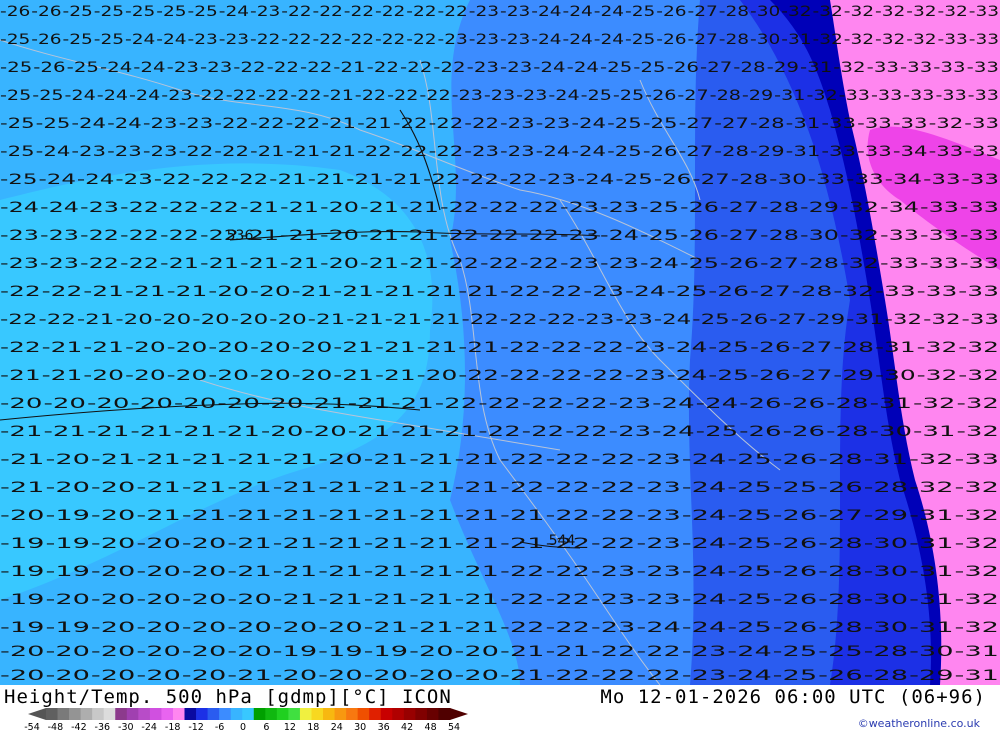 This screenshot has width=1000, height=733. I want to click on credit-link: ©weatheronline.co.uk, so click(919, 723).